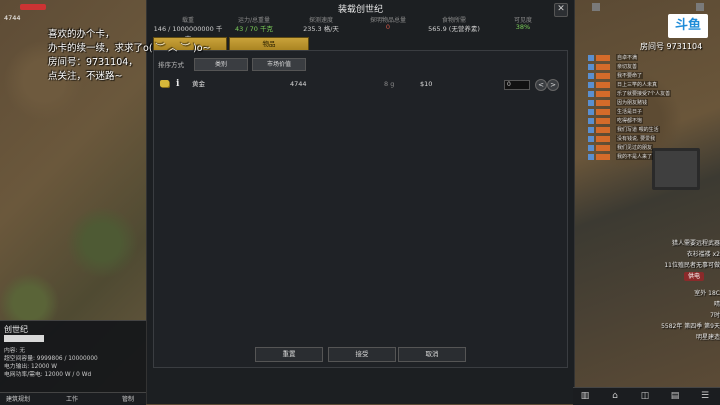  I want to click on list-item-text: 亲切友善, so click(627, 66).